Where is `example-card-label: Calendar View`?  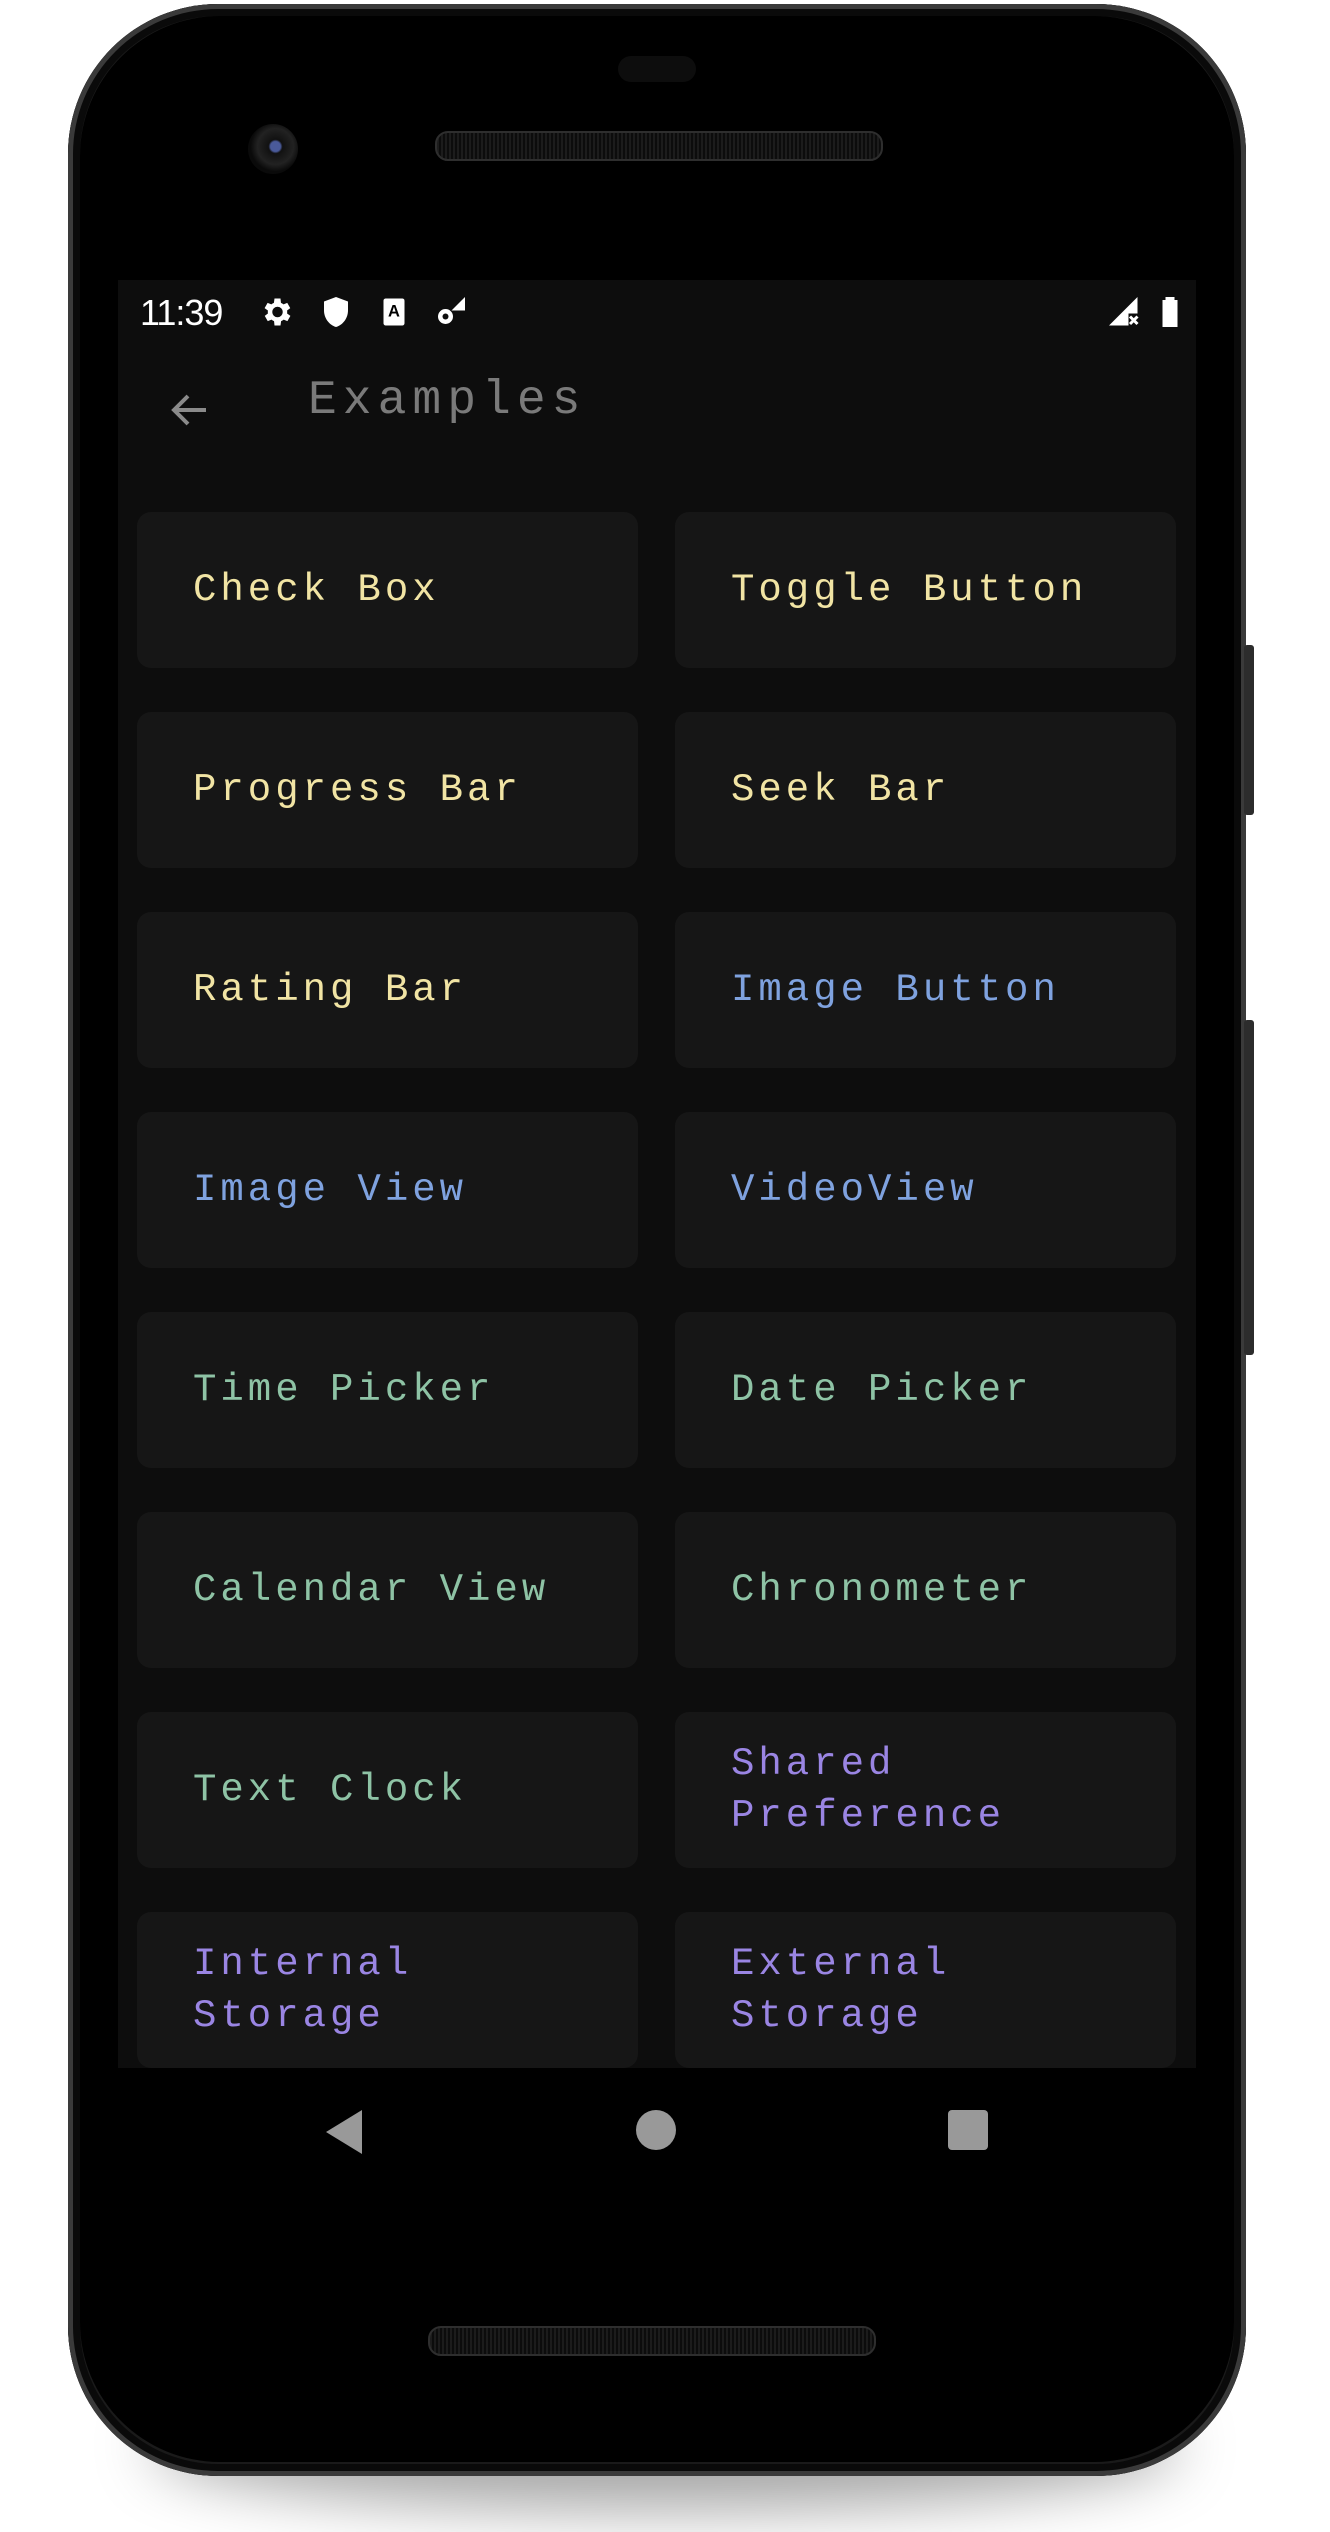
example-card-label: Calendar View is located at coordinates (371, 1590).